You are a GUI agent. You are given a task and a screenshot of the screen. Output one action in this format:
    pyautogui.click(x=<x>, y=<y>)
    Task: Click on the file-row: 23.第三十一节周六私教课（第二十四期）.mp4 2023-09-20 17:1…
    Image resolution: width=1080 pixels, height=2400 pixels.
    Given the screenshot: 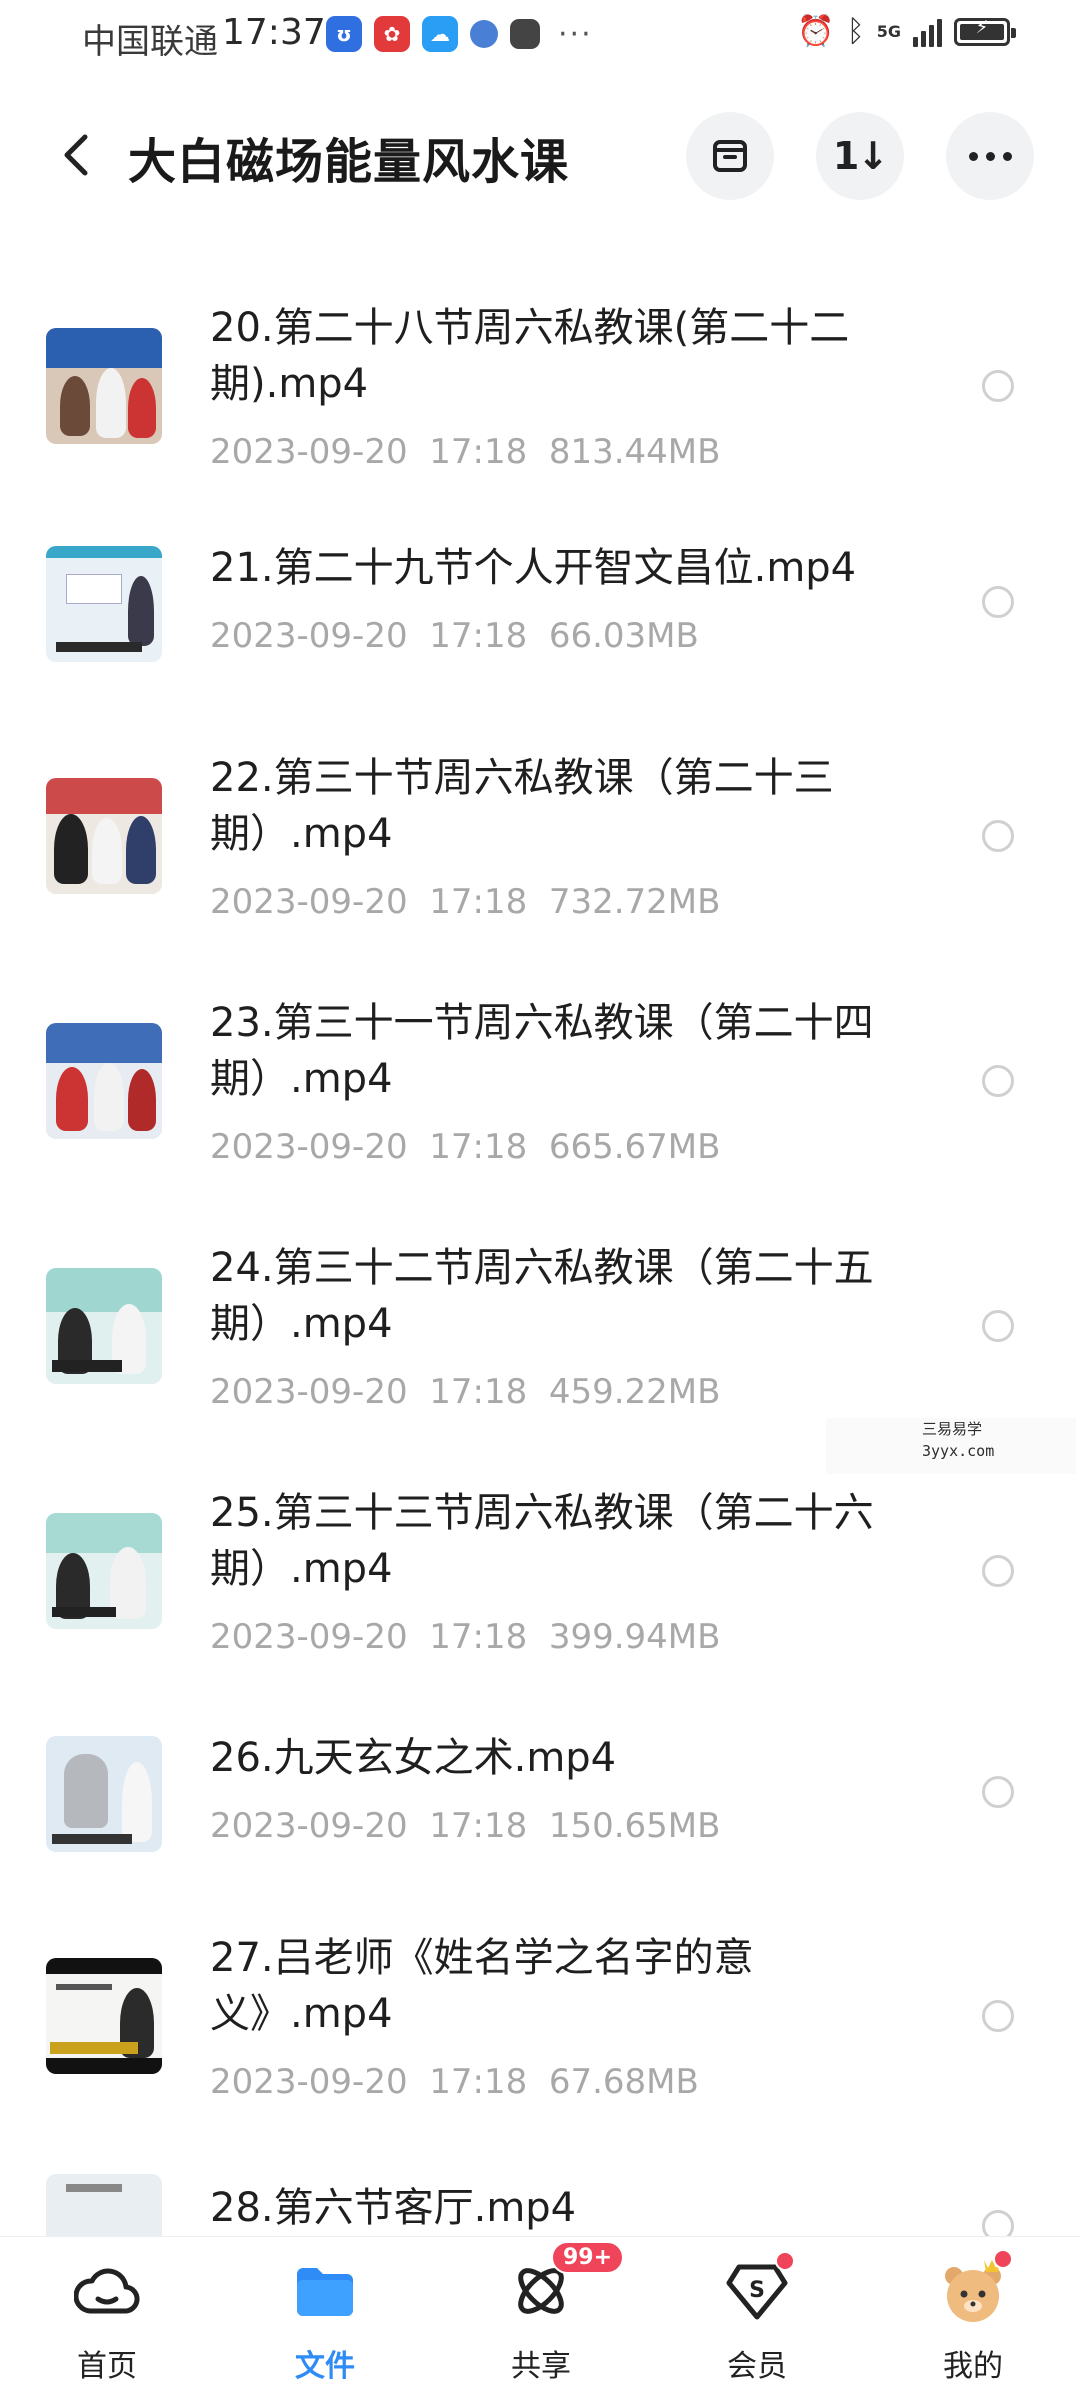 What is the action you would take?
    pyautogui.click(x=540, y=1085)
    